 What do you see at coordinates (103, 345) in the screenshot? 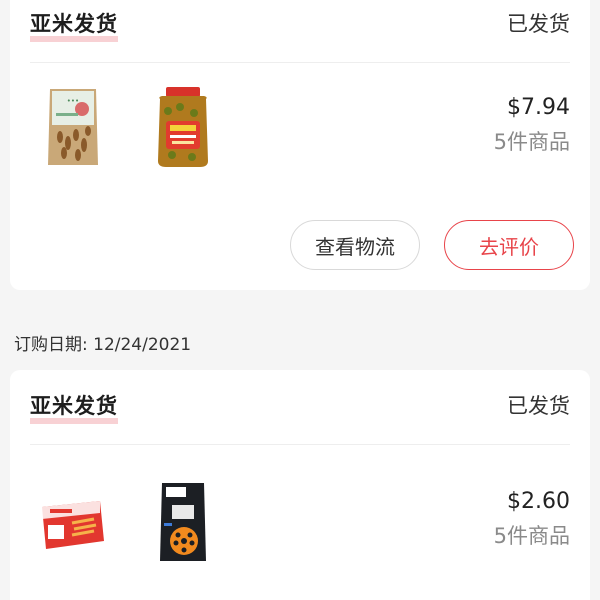
I see `order-date: 订购日期: 12/24/2021` at bounding box center [103, 345].